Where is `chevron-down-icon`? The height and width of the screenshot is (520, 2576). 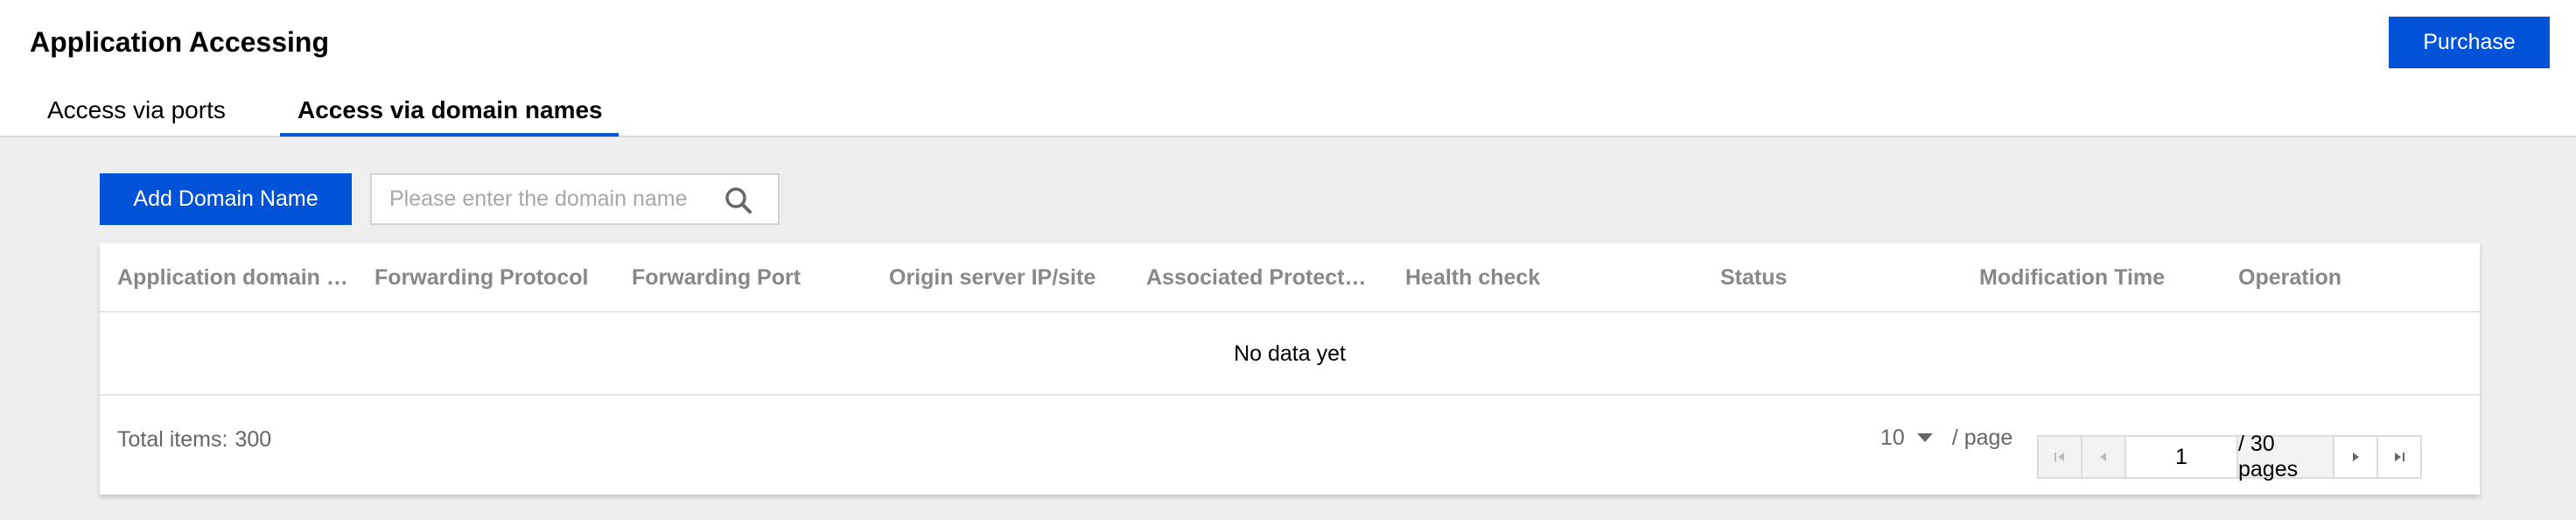
chevron-down-icon is located at coordinates (1924, 437).